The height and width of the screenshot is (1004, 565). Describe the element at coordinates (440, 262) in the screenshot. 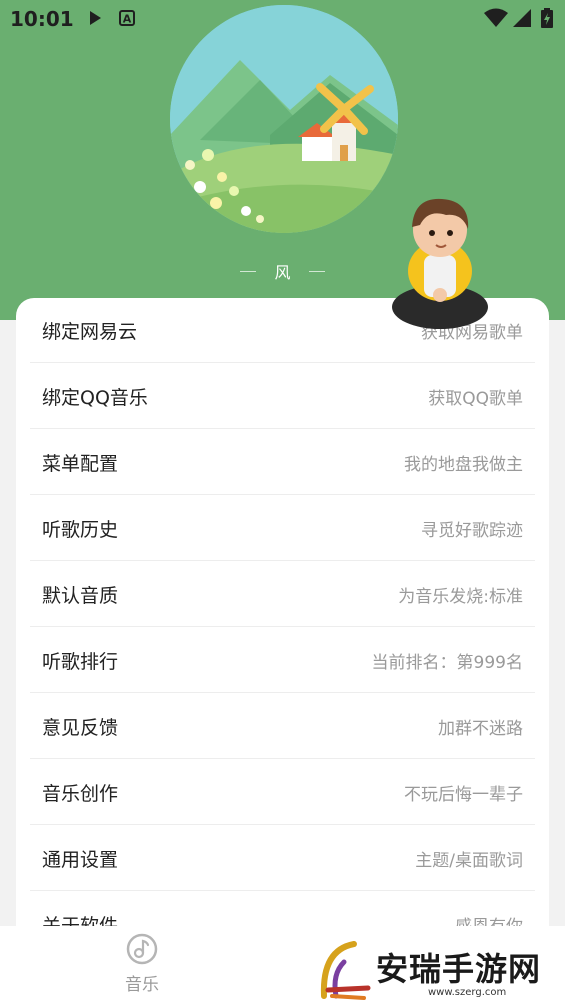

I see `cartoon-figure-sticker` at that location.